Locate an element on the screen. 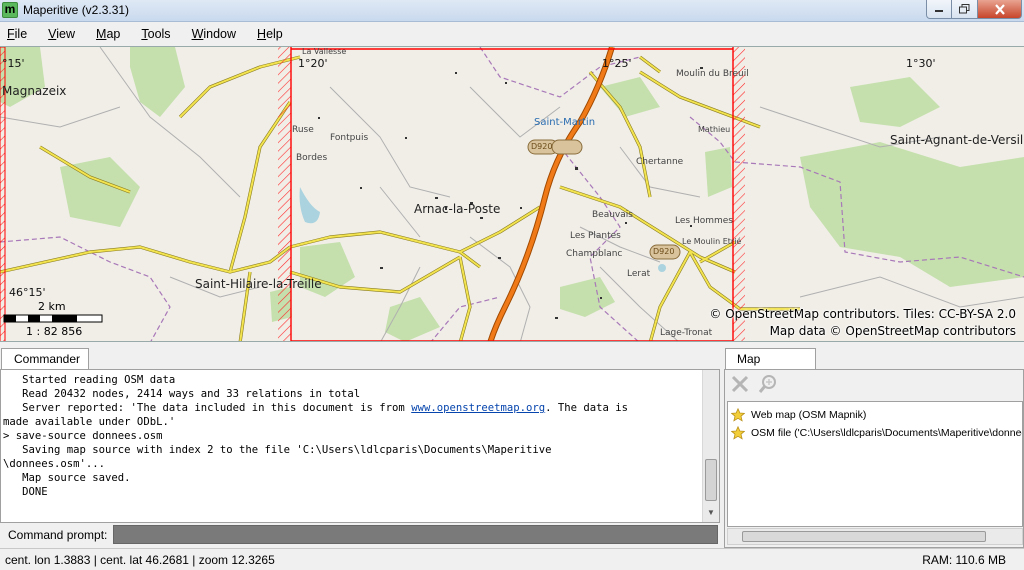 The height and width of the screenshot is (570, 1024). command-prompt-input is located at coordinates (415, 534).